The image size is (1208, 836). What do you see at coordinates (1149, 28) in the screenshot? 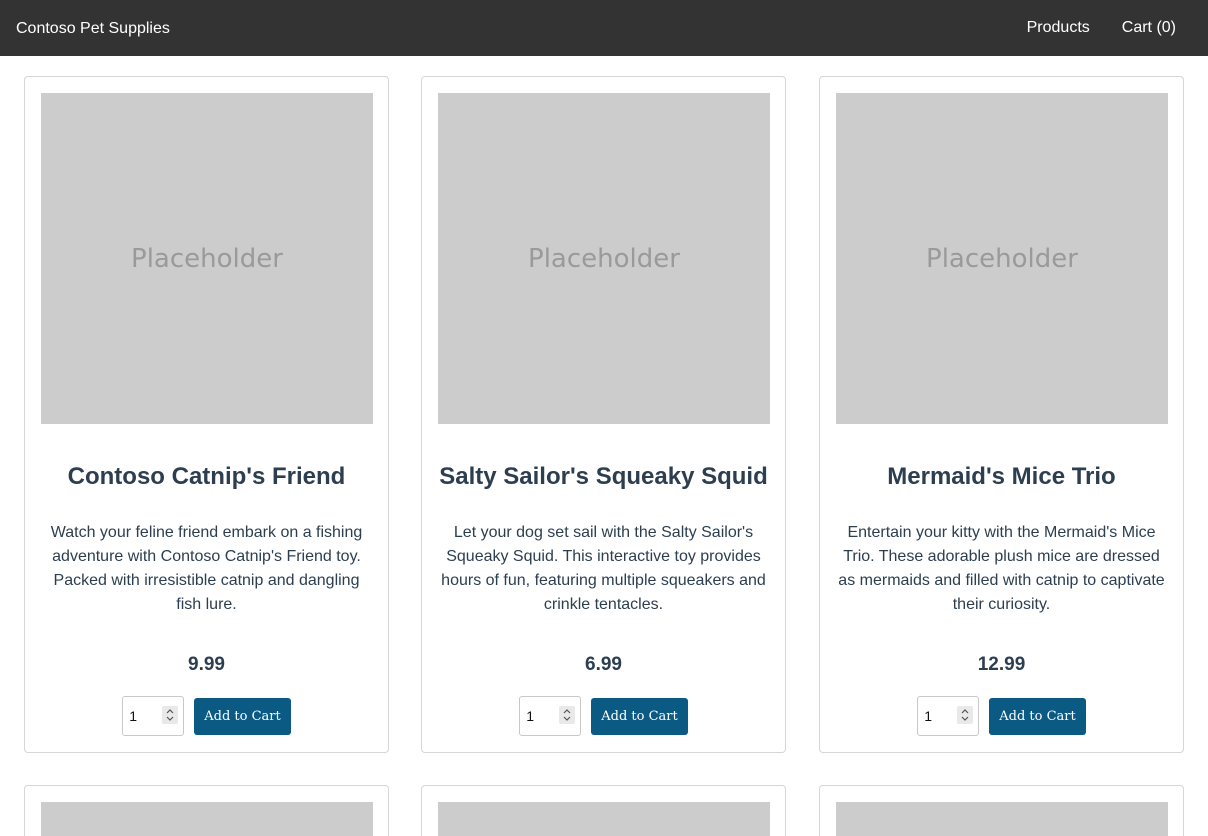
I see `nav-cart-link: Cart (0)` at bounding box center [1149, 28].